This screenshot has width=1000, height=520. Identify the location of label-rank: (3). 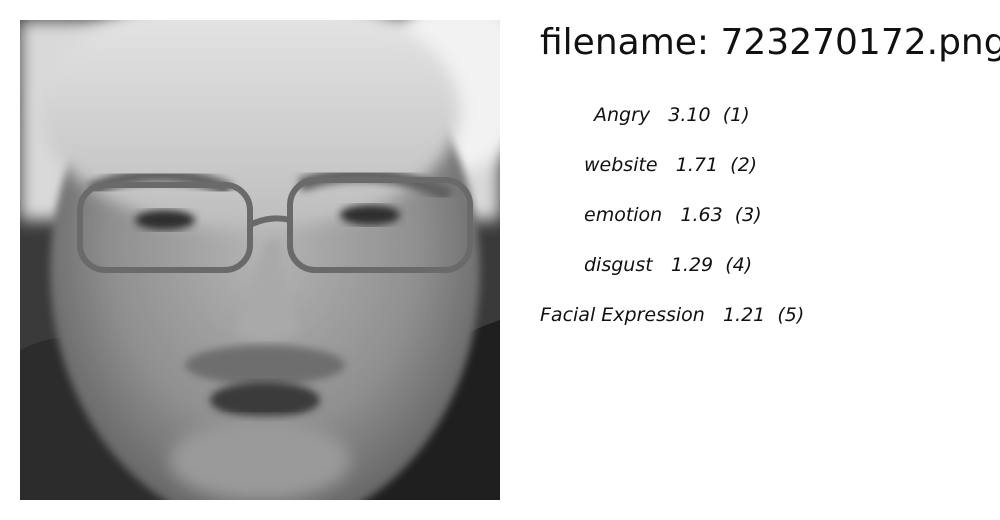
(748, 215).